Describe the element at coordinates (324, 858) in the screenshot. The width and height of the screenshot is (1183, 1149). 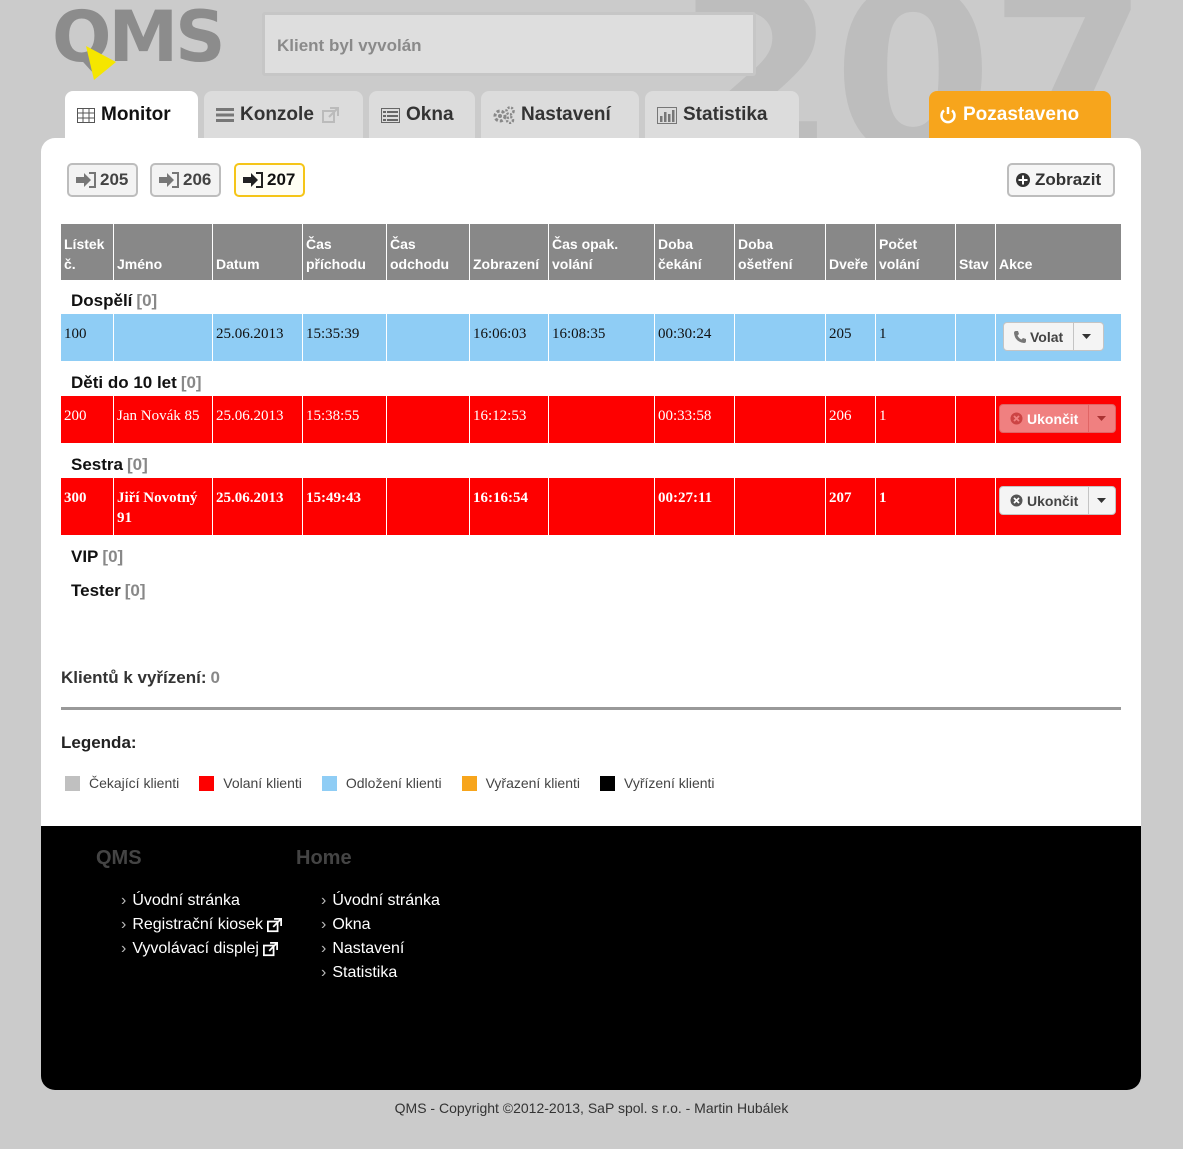
I see `footer-title-home: Home` at that location.